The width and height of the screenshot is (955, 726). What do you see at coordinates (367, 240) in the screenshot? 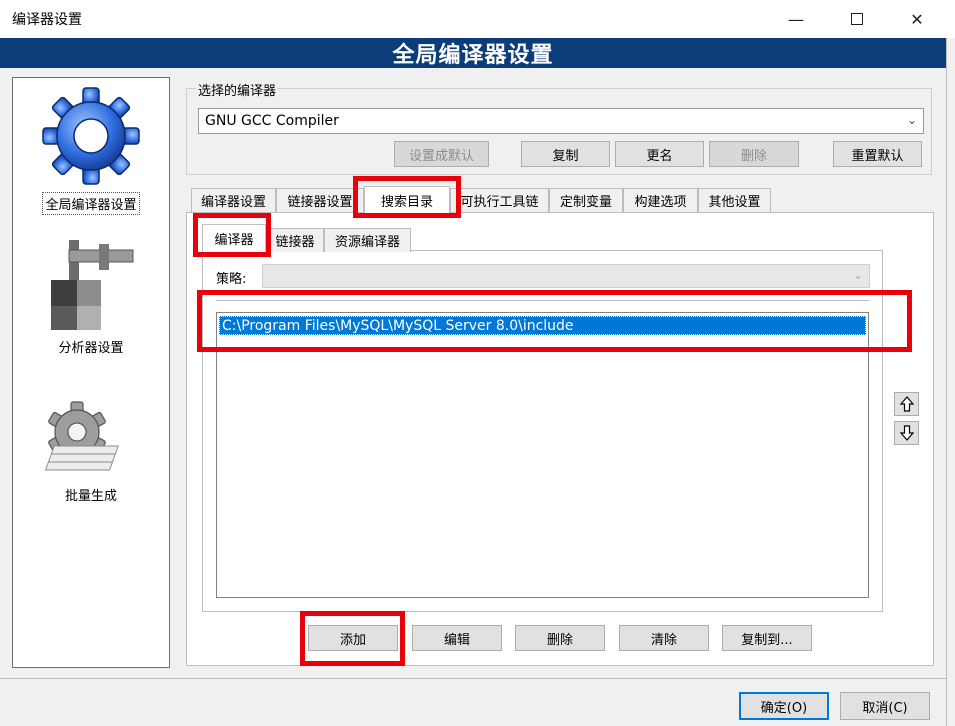
I see `subtab-resource-compiler: 资源编译器` at bounding box center [367, 240].